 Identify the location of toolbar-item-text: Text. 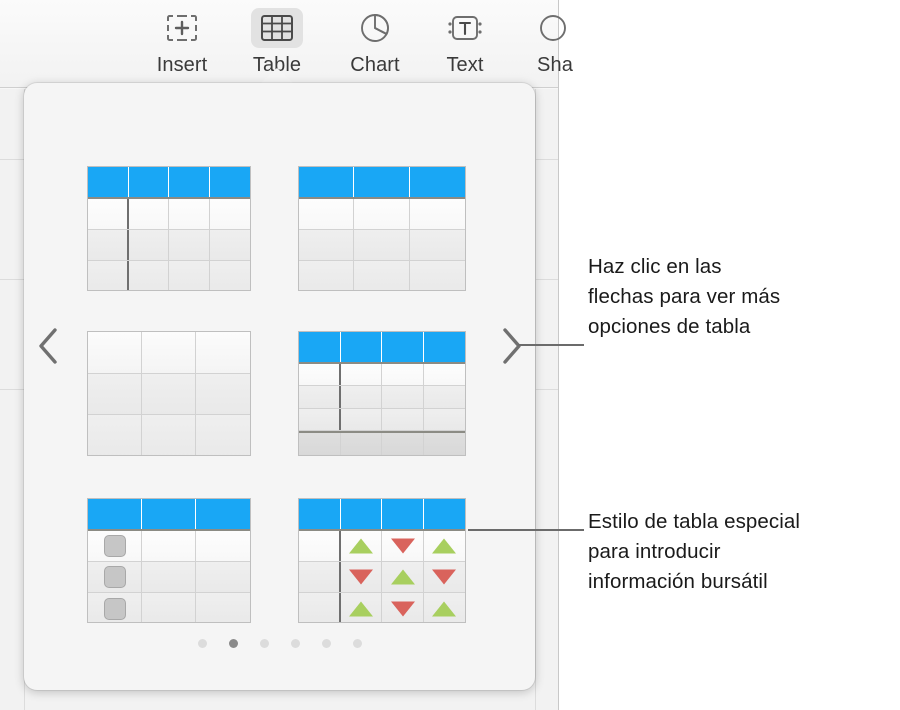
(465, 45).